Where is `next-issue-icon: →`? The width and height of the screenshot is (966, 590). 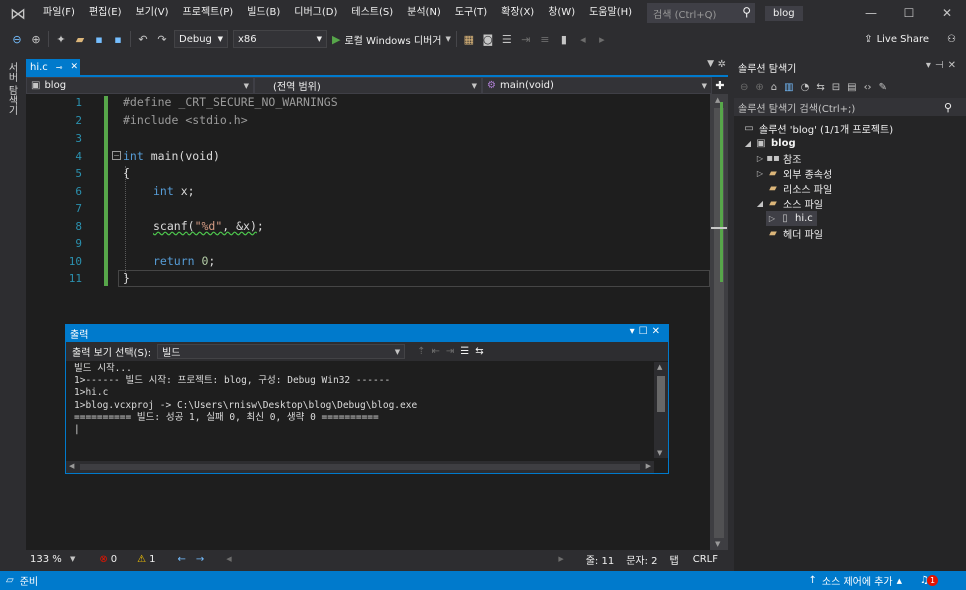
next-issue-icon: → is located at coordinates (200, 559).